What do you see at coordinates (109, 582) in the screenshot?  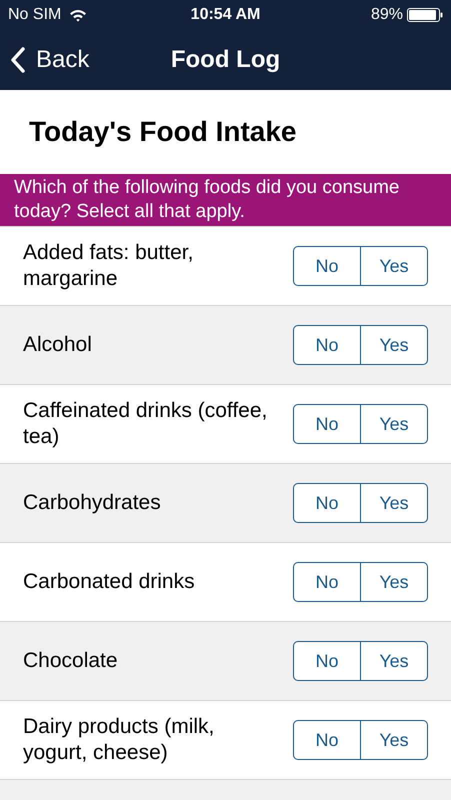 I see `food-label: Carbonated drinks` at bounding box center [109, 582].